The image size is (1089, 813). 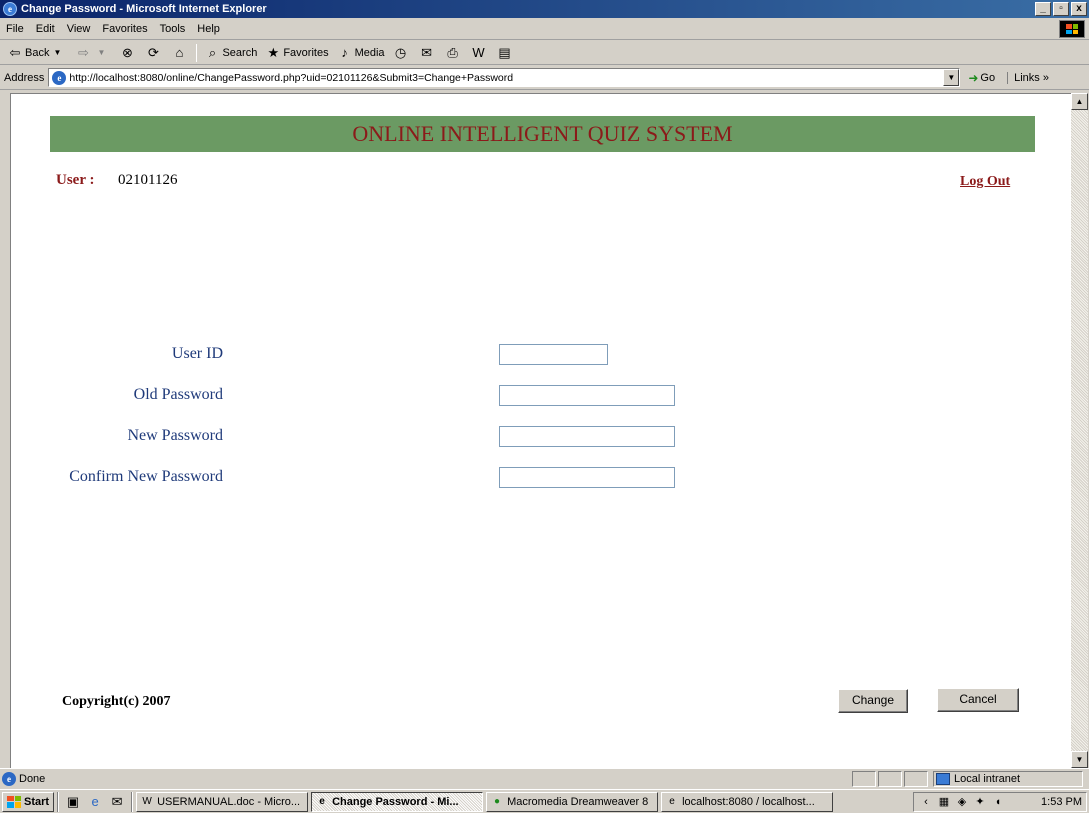 What do you see at coordinates (1043, 9) in the screenshot?
I see `minimize-button: _` at bounding box center [1043, 9].